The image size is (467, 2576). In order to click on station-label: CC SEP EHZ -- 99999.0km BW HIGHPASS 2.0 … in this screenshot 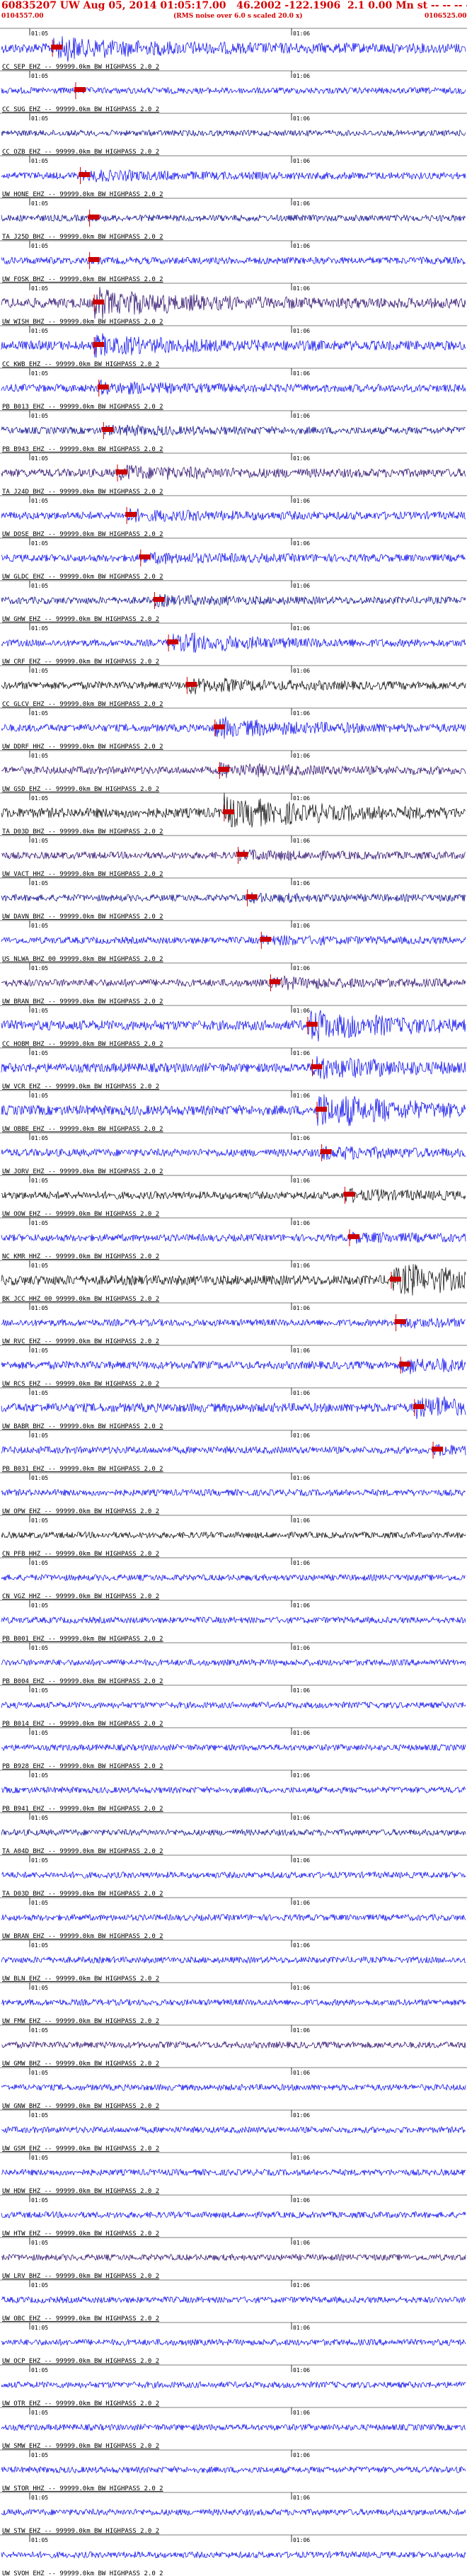, I will do `click(80, 68)`.